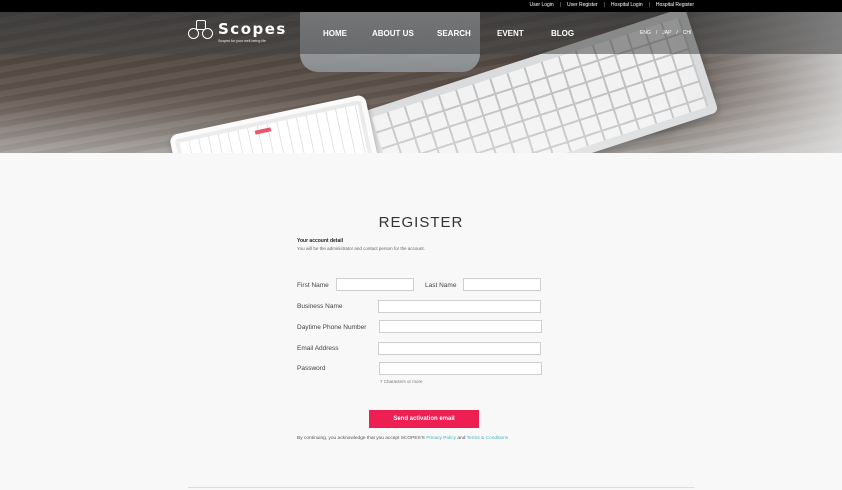 The image size is (842, 490). I want to click on logo-mark-icon, so click(201, 32).